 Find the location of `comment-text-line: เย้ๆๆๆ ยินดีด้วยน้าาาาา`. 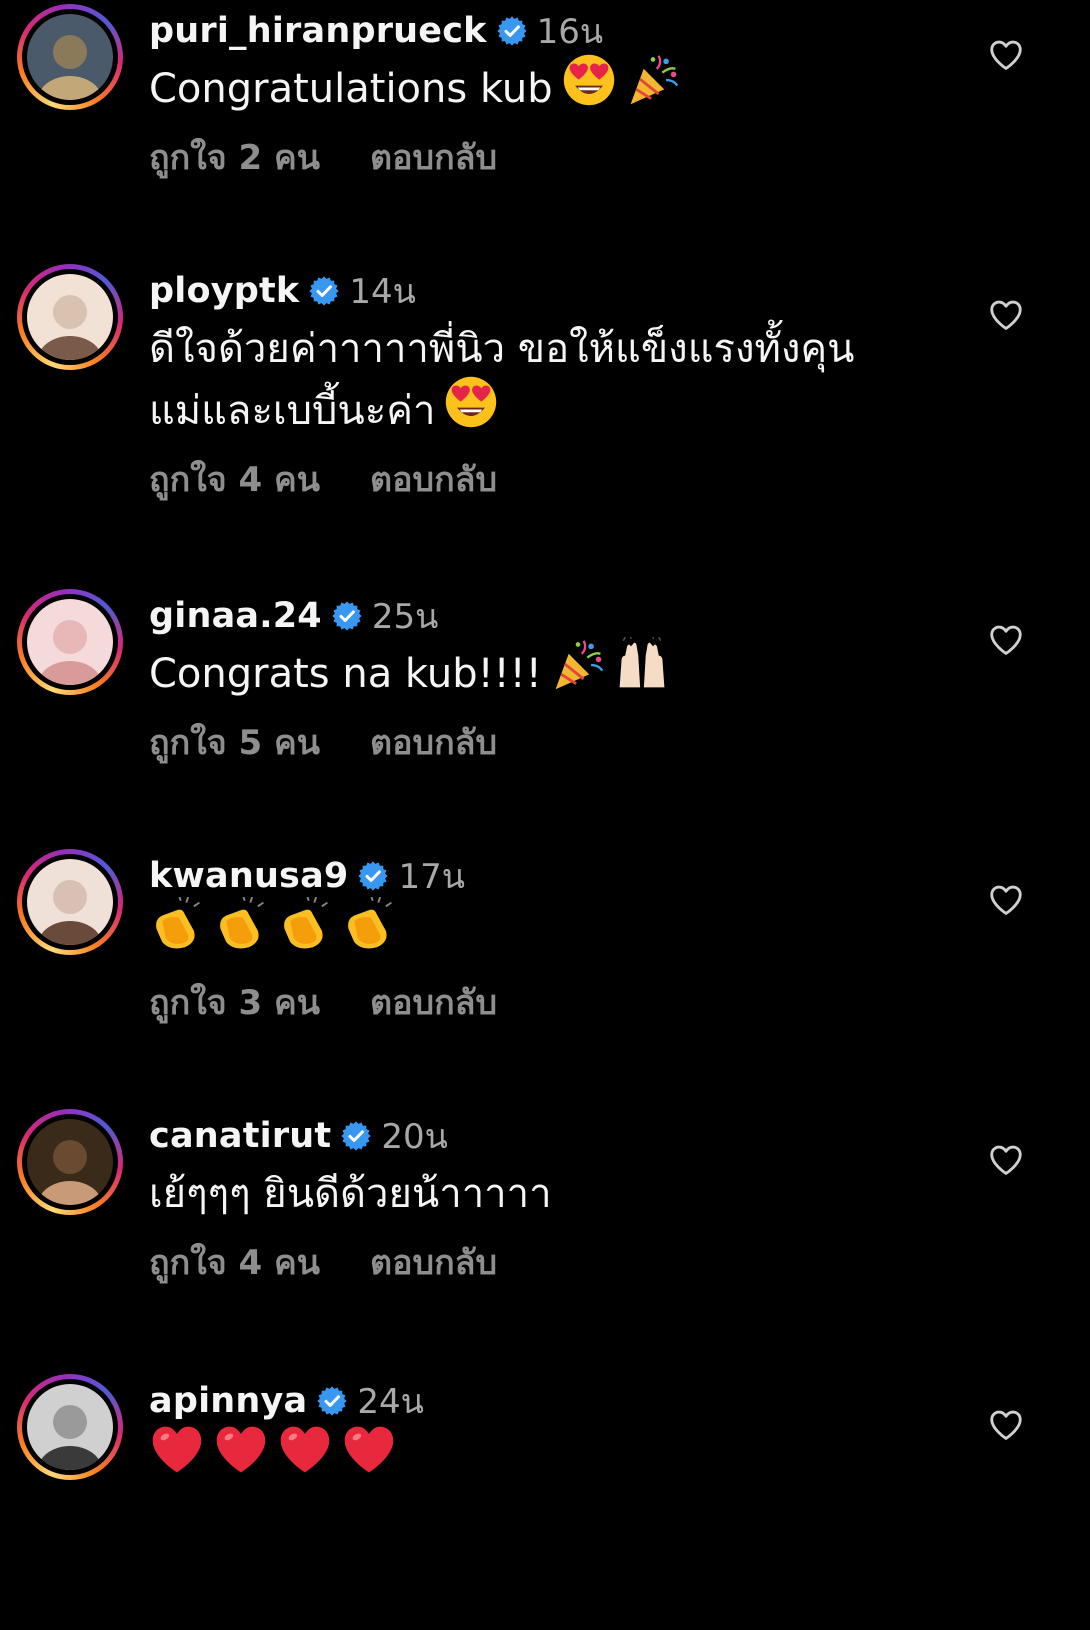

comment-text-line: เย้ๆๆๆ ยินดีด้วยน้าาาาา is located at coordinates (549, 1194).